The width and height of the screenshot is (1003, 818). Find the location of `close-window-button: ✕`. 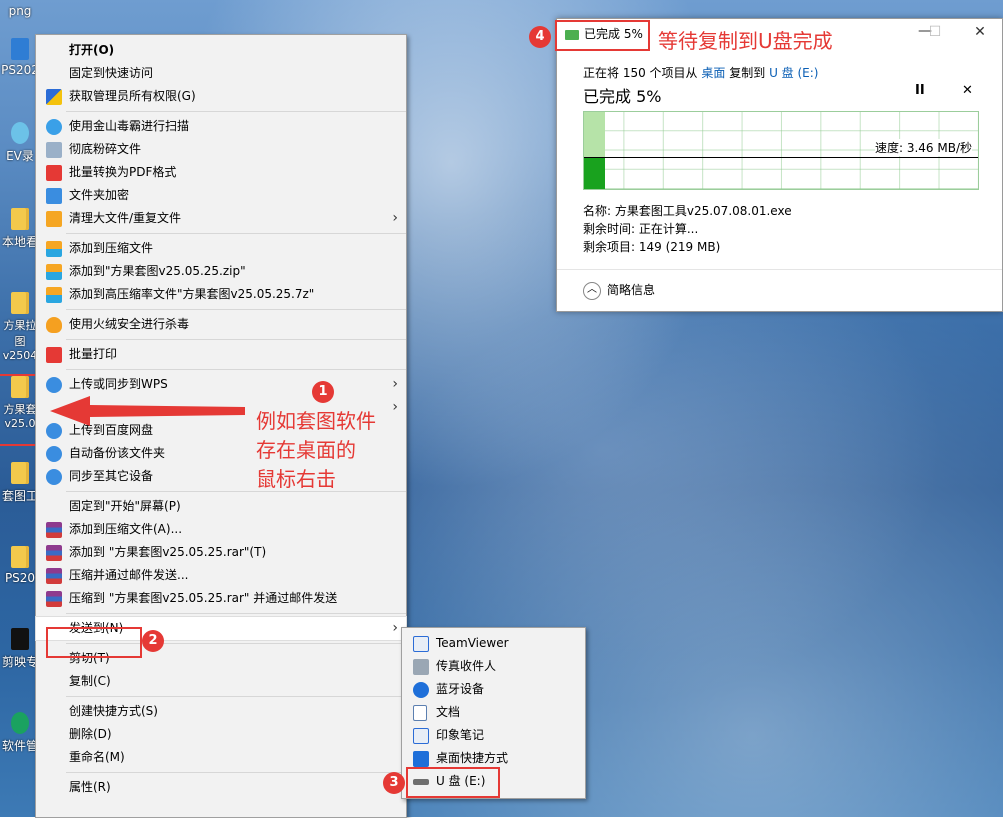

close-window-button: ✕ is located at coordinates (980, 32).